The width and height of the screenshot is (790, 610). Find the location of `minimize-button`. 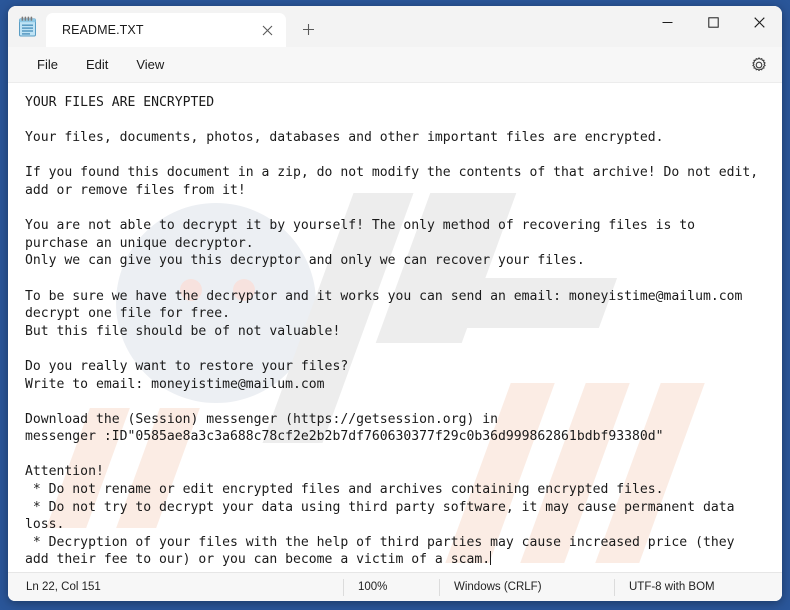

minimize-button is located at coordinates (667, 22).